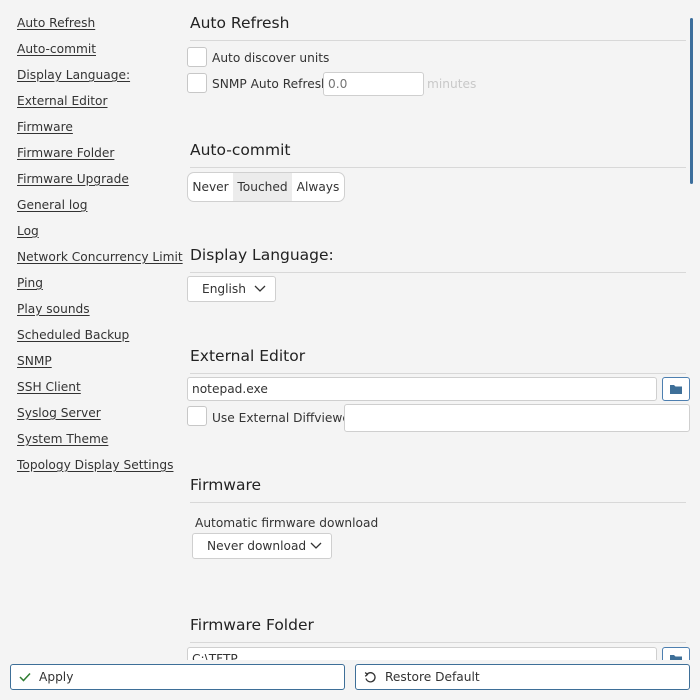 The width and height of the screenshot is (700, 700). I want to click on auto-commit-option-touched: Touched, so click(262, 187).